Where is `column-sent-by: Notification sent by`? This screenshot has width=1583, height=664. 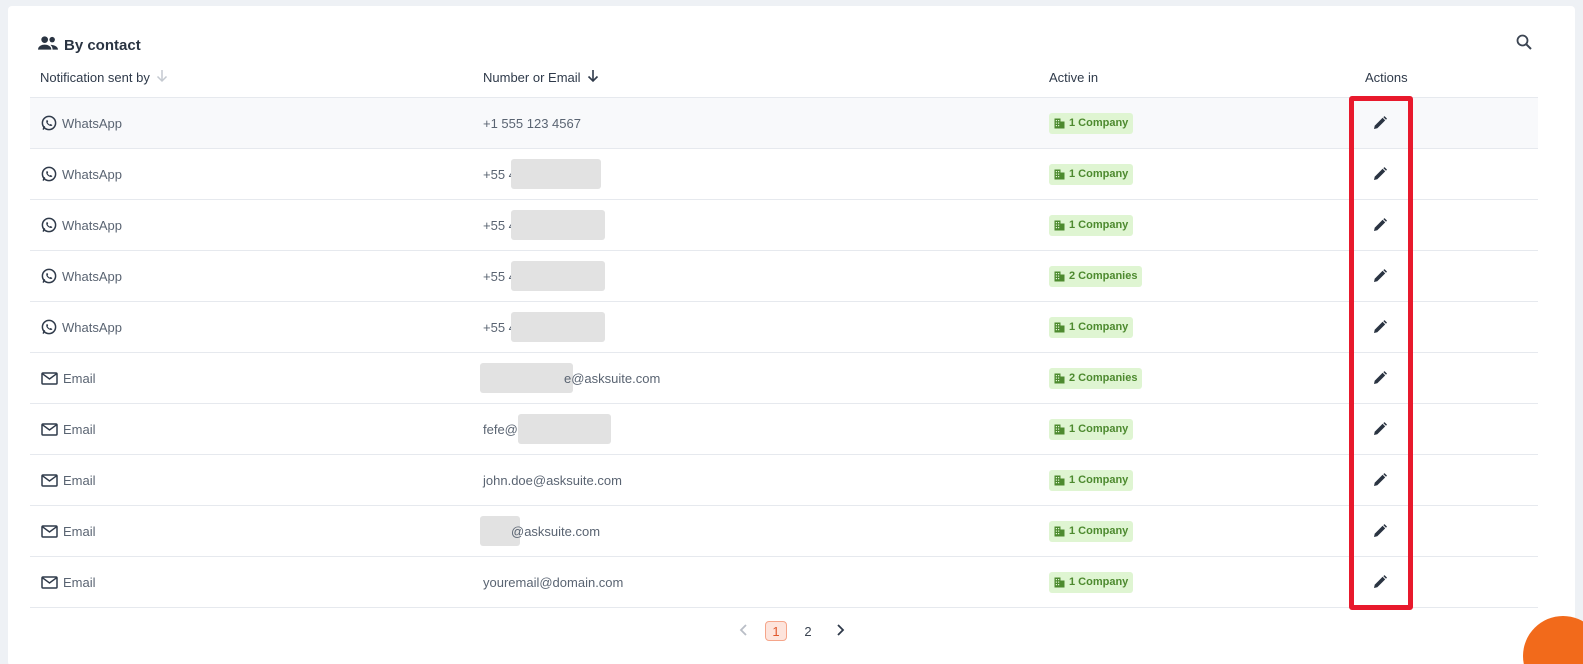
column-sent-by: Notification sent by is located at coordinates (104, 77).